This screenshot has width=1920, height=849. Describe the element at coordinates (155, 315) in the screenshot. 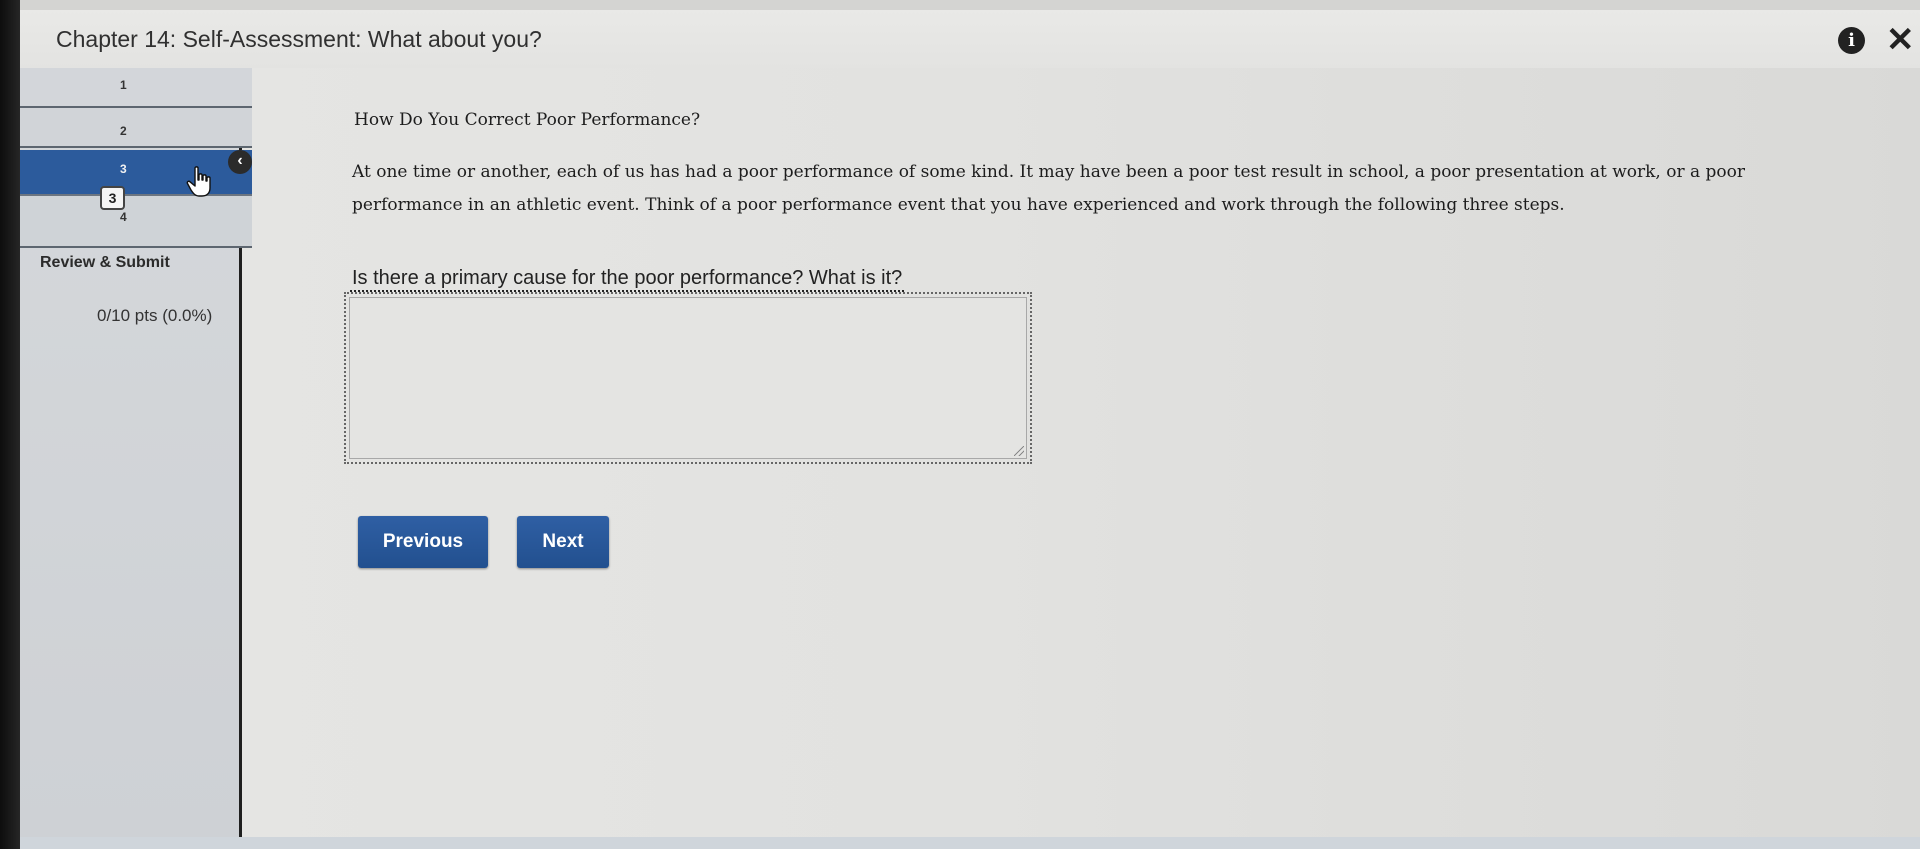

I see `score-text: 0/10 pts (0.0%)` at that location.